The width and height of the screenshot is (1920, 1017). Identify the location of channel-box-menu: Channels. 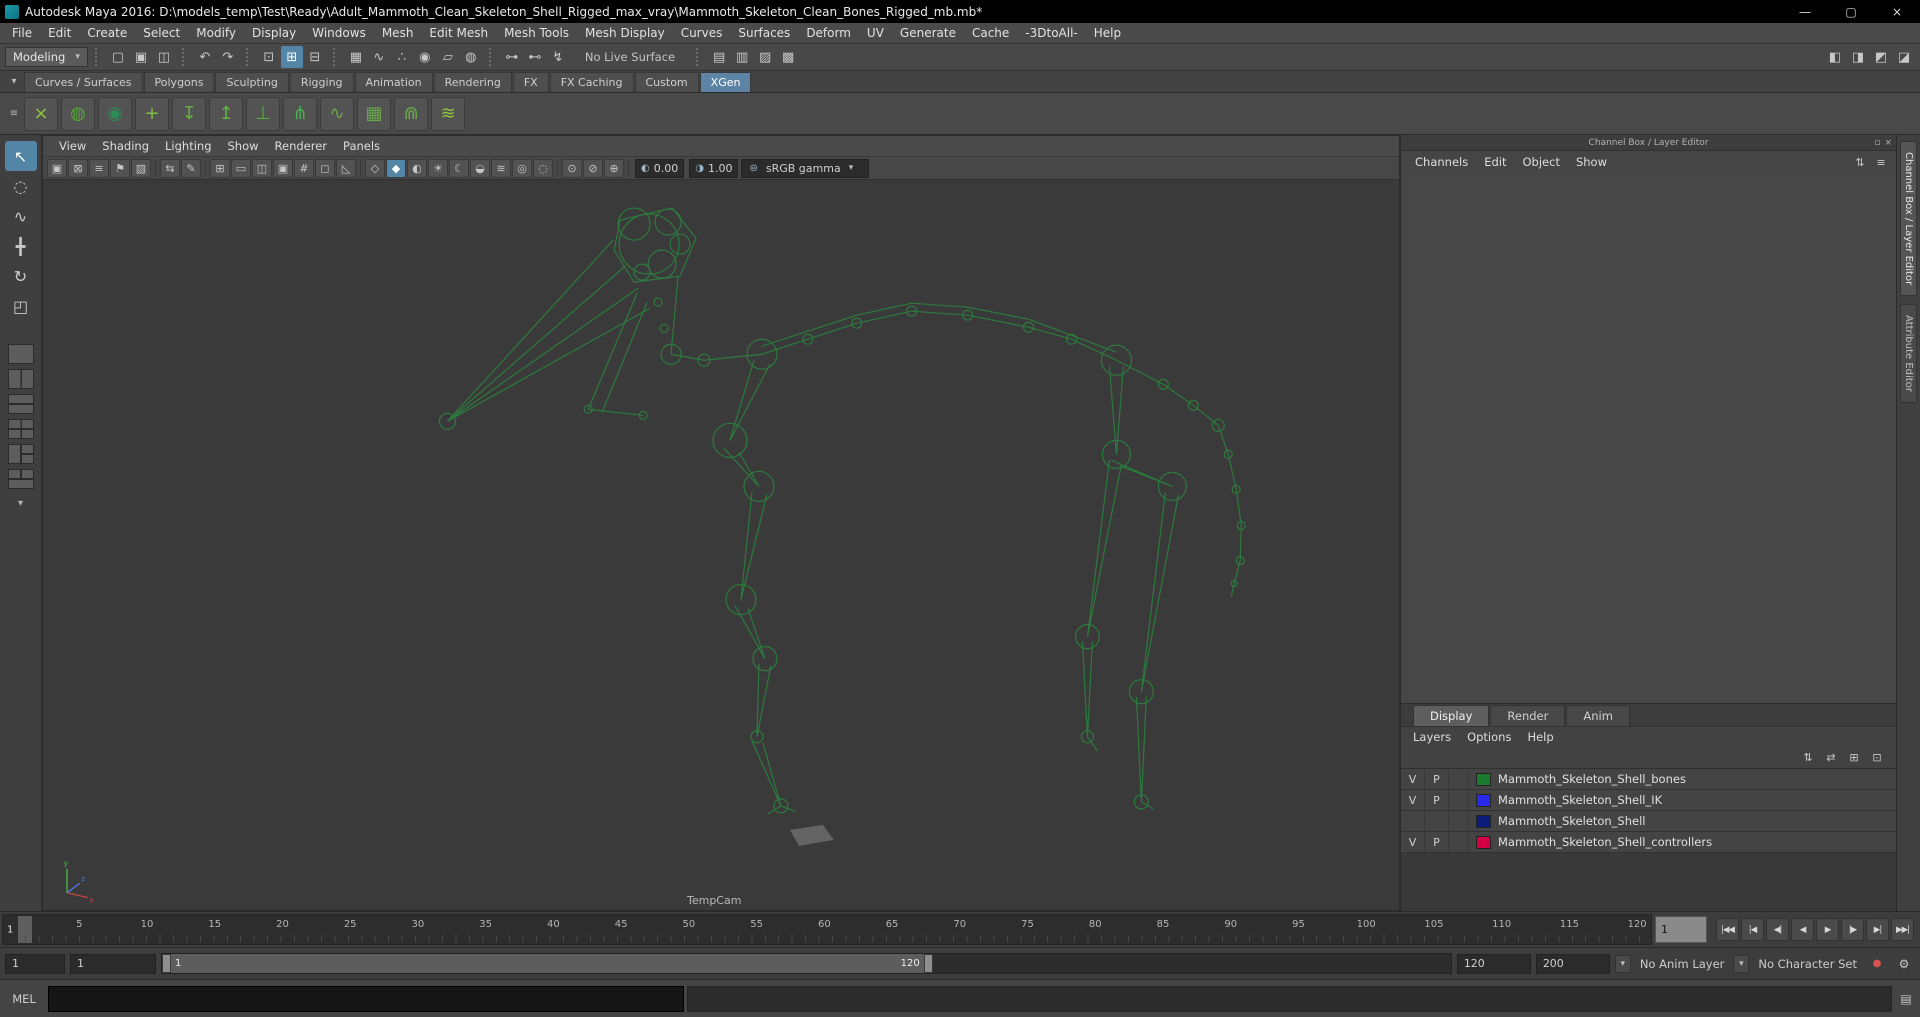
(1441, 162).